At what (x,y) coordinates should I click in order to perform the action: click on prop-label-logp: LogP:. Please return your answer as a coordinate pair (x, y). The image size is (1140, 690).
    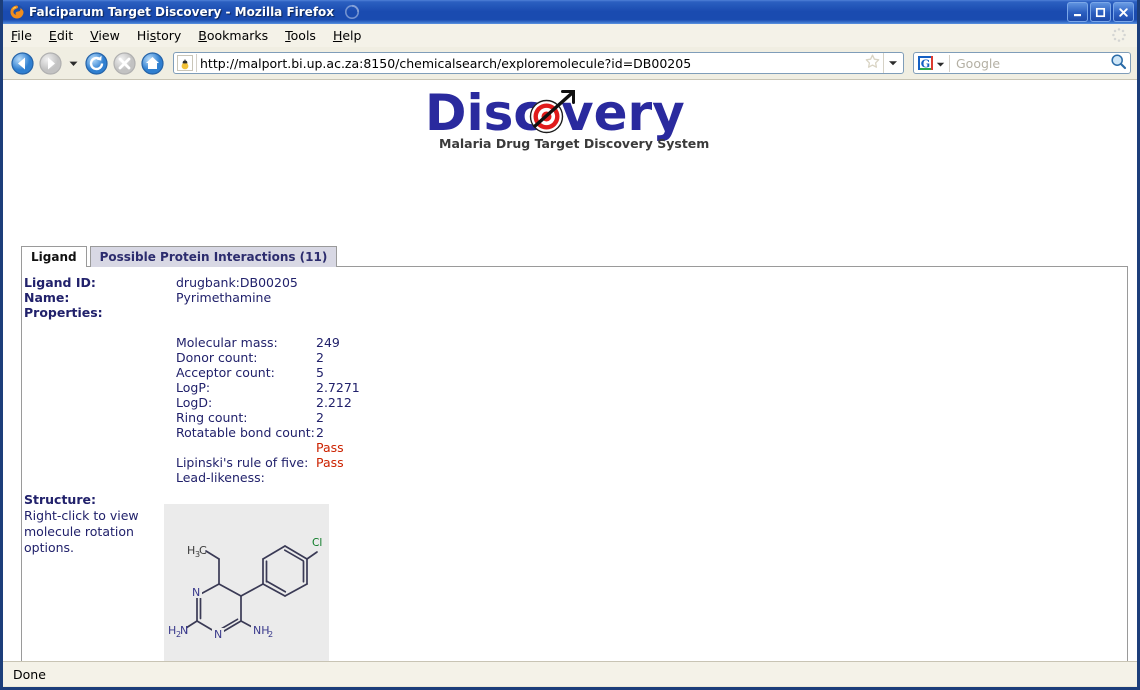
    Looking at the image, I should click on (193, 387).